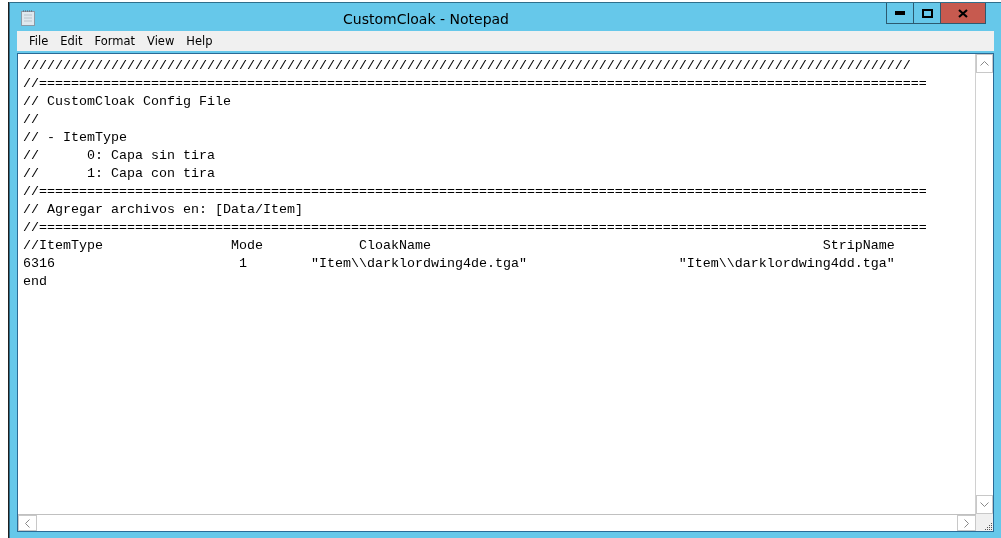  What do you see at coordinates (467, 66) in the screenshot?
I see `text-line: ///////////////////////////////////////////////////////////////////////////////////////////////////////////////` at bounding box center [467, 66].